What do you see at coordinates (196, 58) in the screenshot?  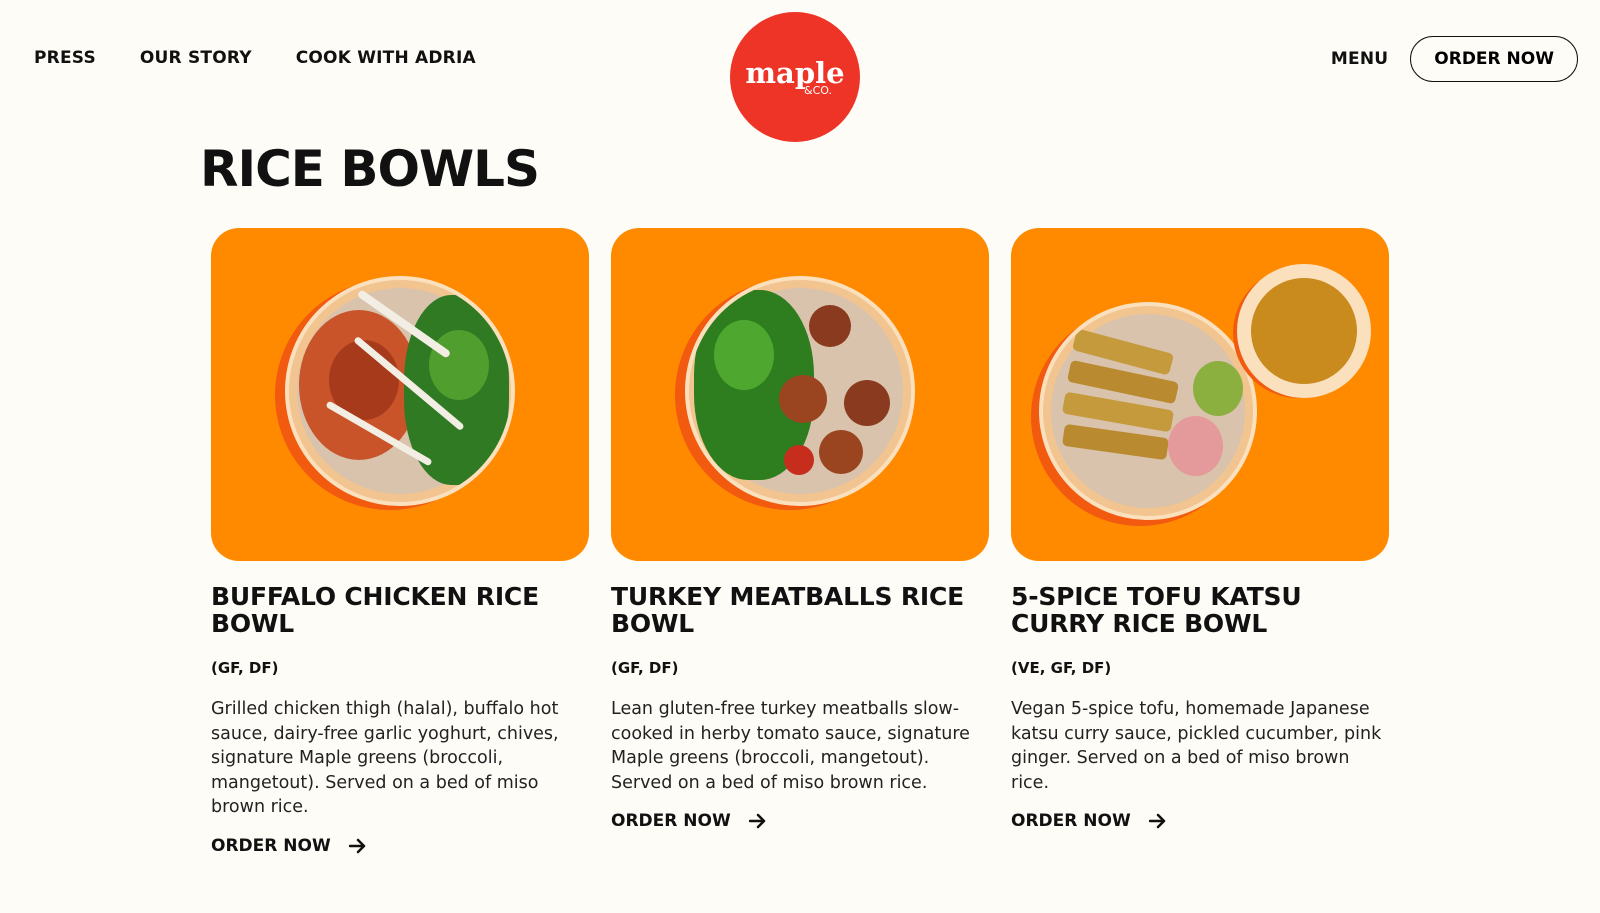 I see `nav-link-our-story: OUR STORY` at bounding box center [196, 58].